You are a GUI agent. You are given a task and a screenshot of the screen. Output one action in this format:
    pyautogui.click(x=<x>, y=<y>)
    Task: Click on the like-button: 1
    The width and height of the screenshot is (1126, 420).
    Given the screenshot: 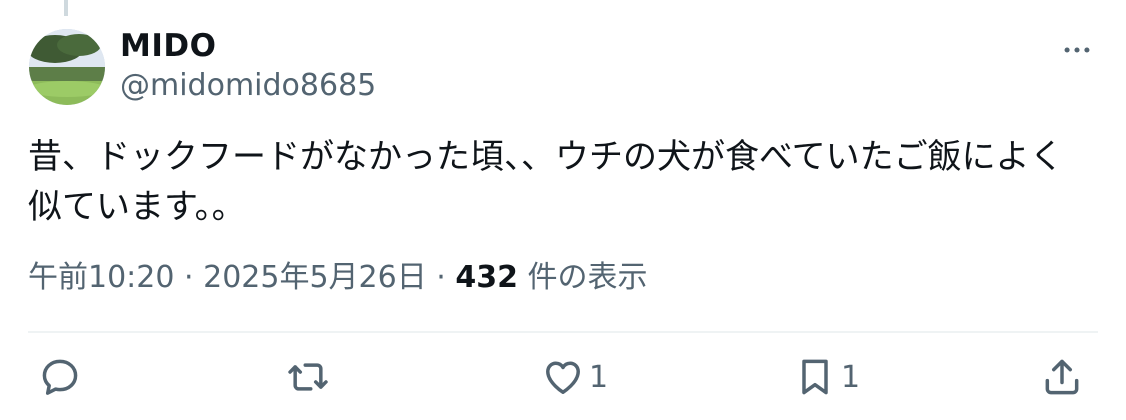 What is the action you would take?
    pyautogui.click(x=574, y=377)
    